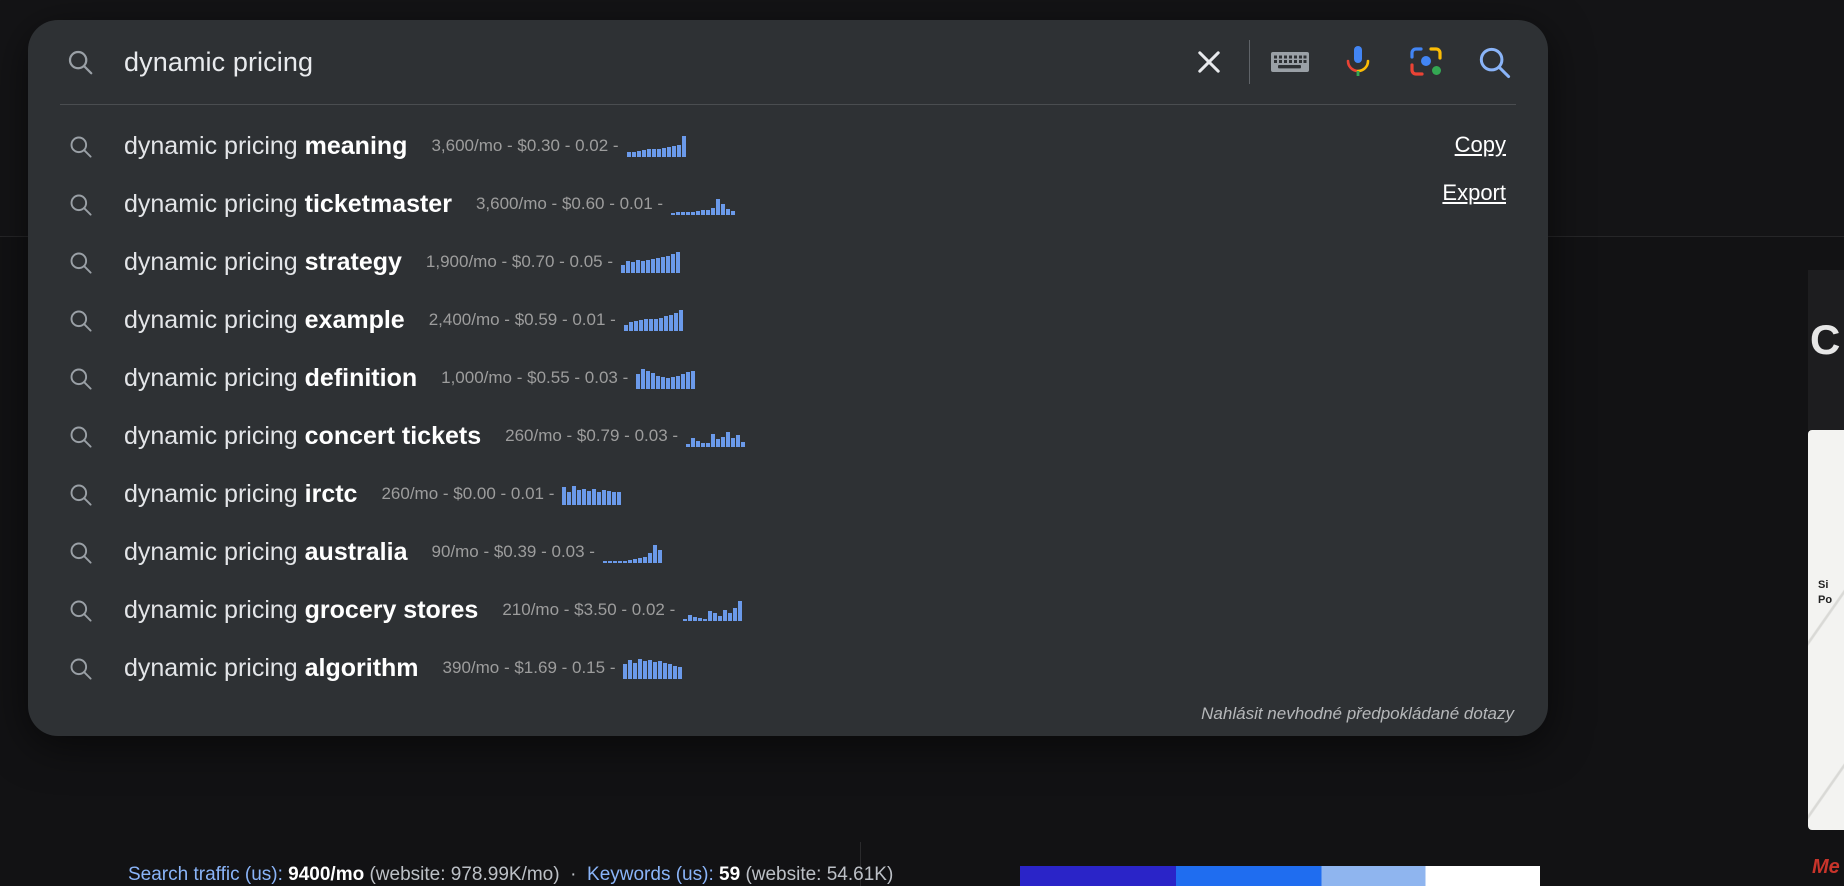  What do you see at coordinates (1290, 62) in the screenshot?
I see `keyboard-icon` at bounding box center [1290, 62].